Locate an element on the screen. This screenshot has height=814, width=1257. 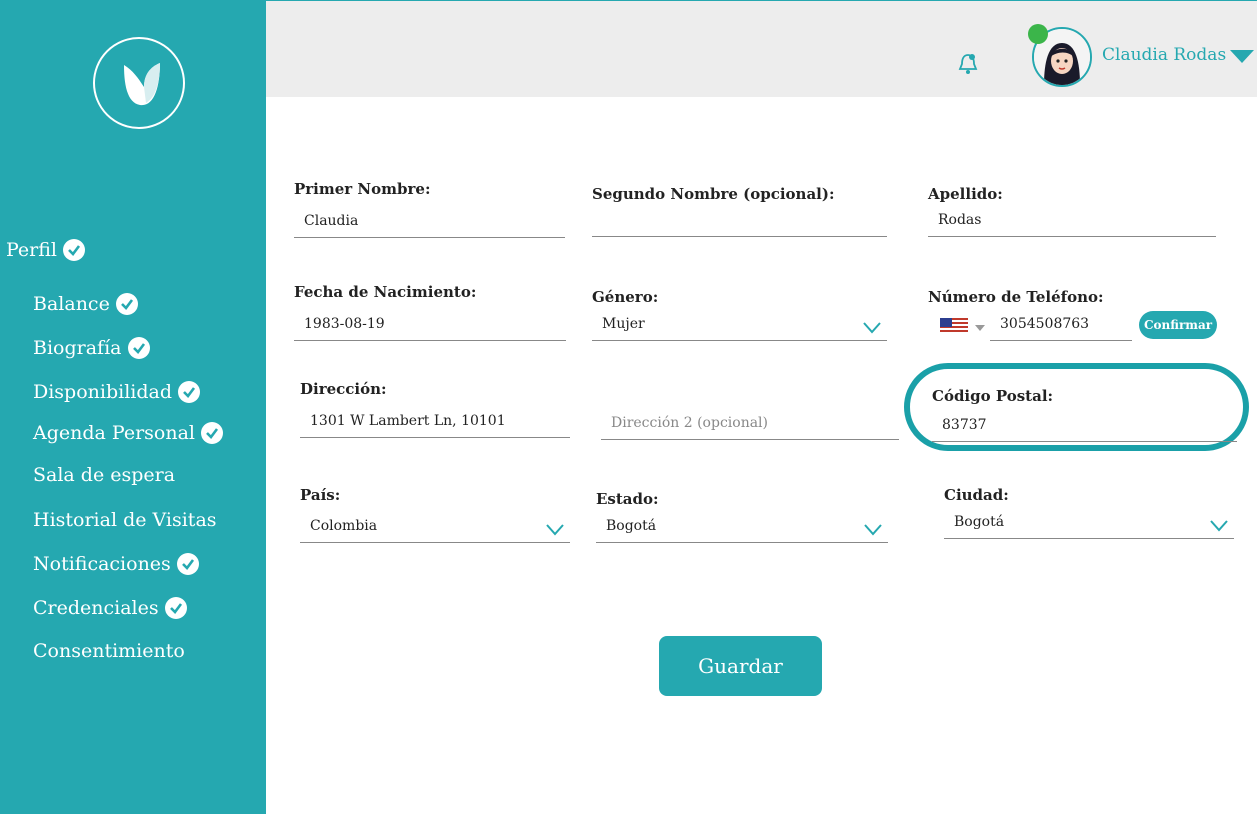
sidebar-item-credenciales: Credenciales is located at coordinates (110, 608).